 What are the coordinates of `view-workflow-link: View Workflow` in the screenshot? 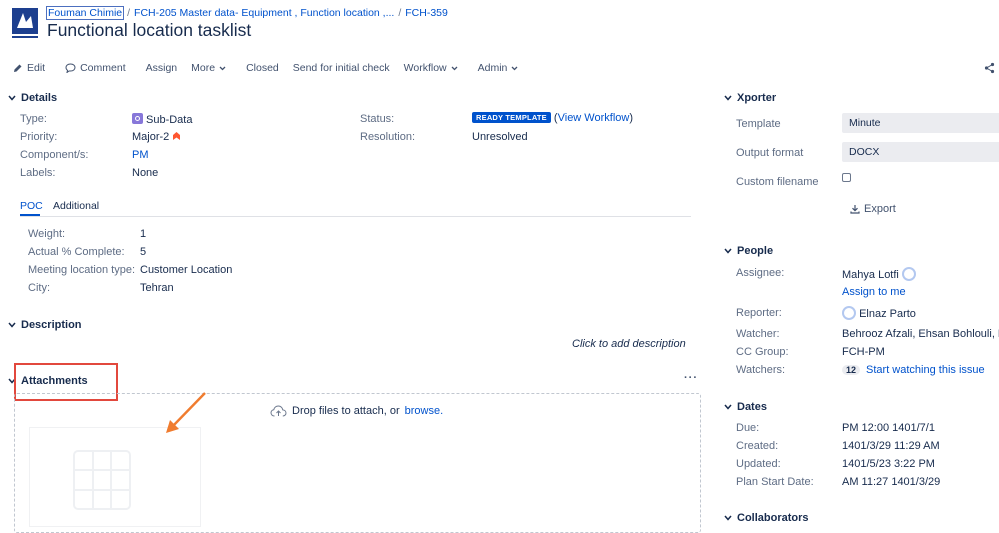 It's located at (594, 118).